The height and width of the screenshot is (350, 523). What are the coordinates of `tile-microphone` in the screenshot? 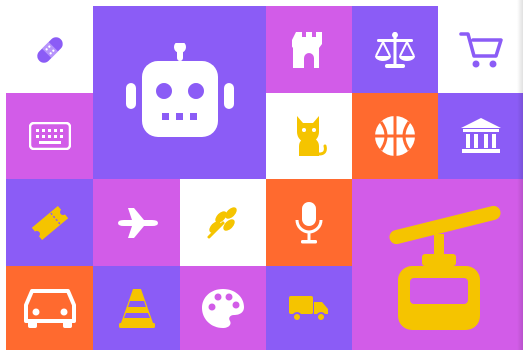 It's located at (309, 222).